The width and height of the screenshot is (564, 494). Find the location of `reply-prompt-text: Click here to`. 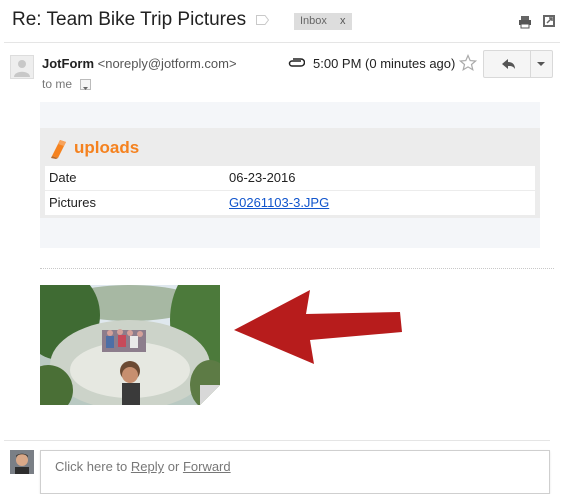

reply-prompt-text: Click here to is located at coordinates (91, 466).